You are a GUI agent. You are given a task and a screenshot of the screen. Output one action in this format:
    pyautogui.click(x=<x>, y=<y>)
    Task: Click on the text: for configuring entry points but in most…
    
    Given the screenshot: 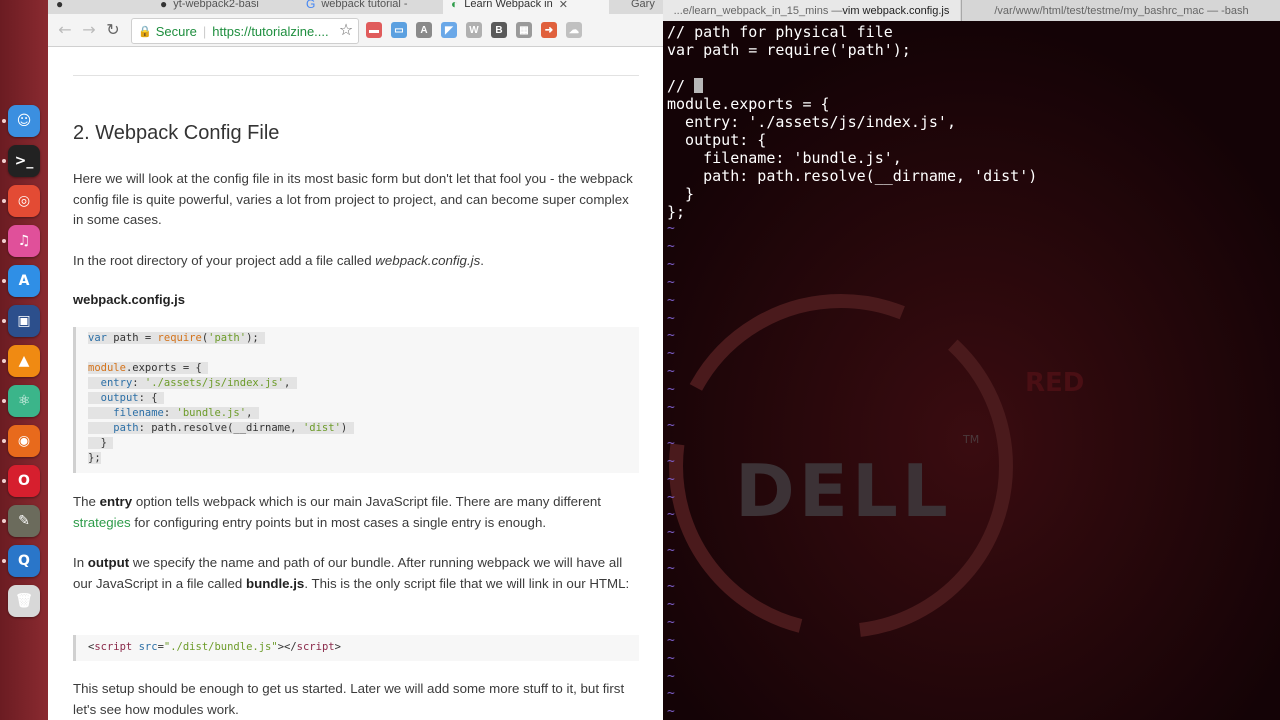 What is the action you would take?
    pyautogui.click(x=338, y=522)
    